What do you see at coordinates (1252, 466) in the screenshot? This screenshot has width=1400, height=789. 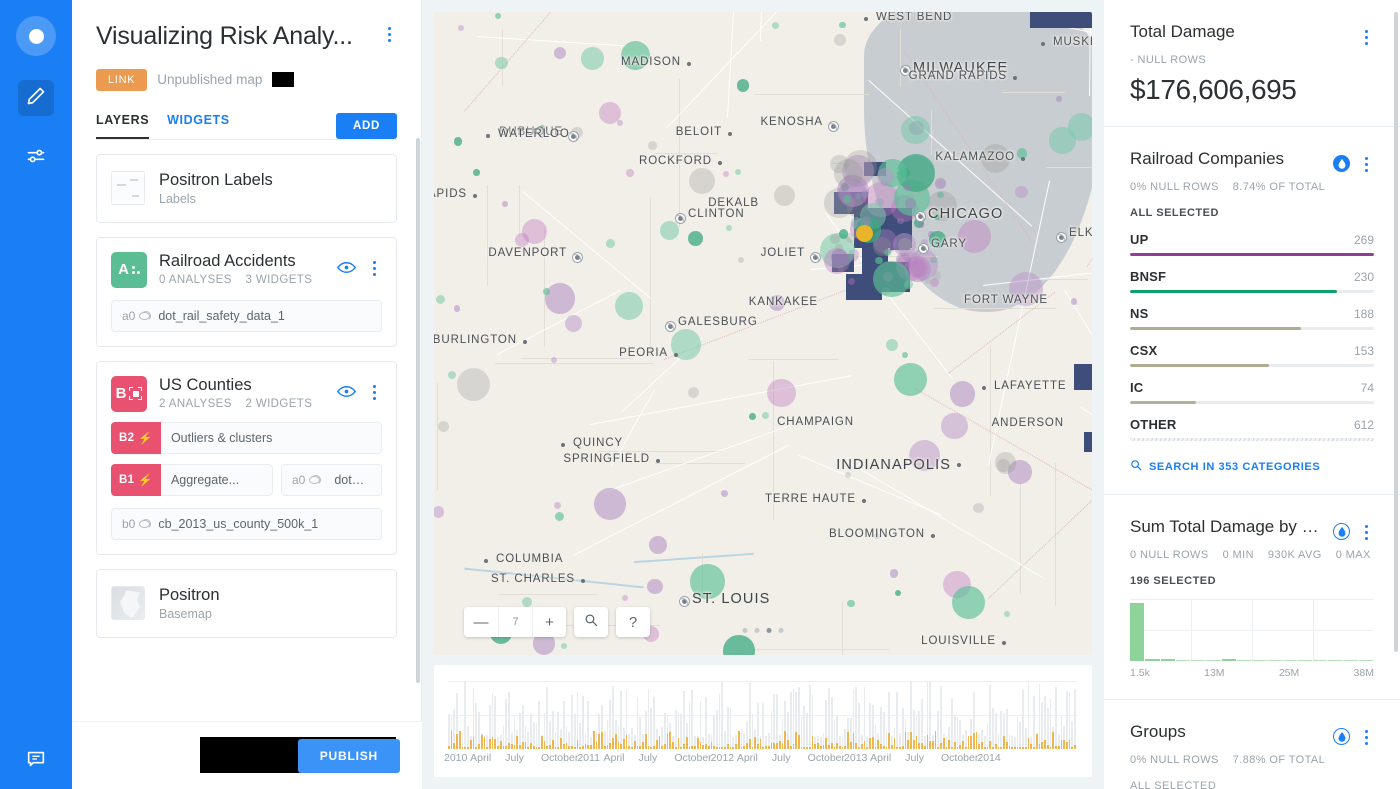 I see `search-categories-link: SEARCH IN 353 CATEGORIES` at bounding box center [1252, 466].